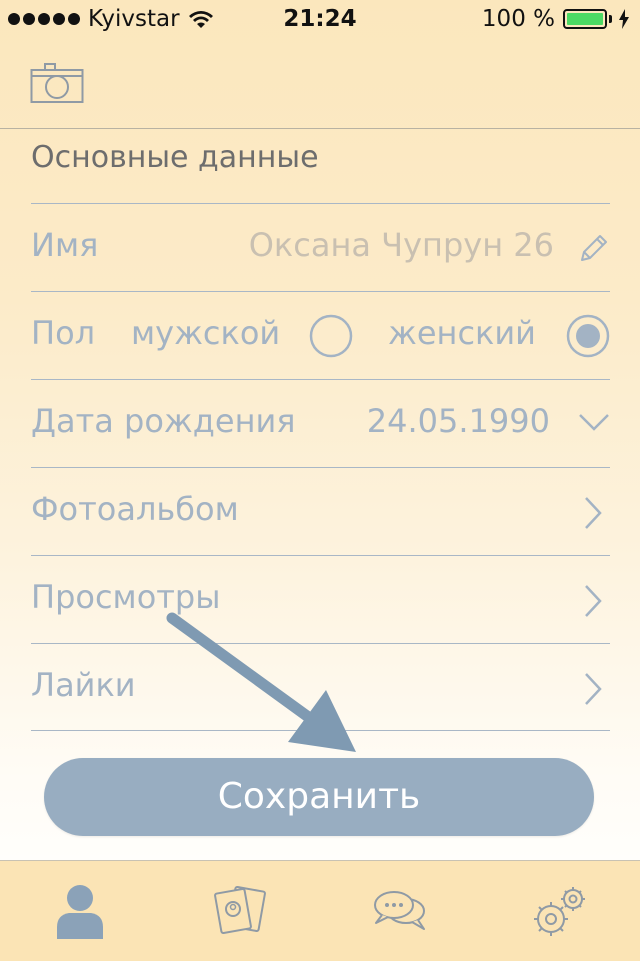 The width and height of the screenshot is (640, 961). I want to click on charging-icon, so click(624, 19).